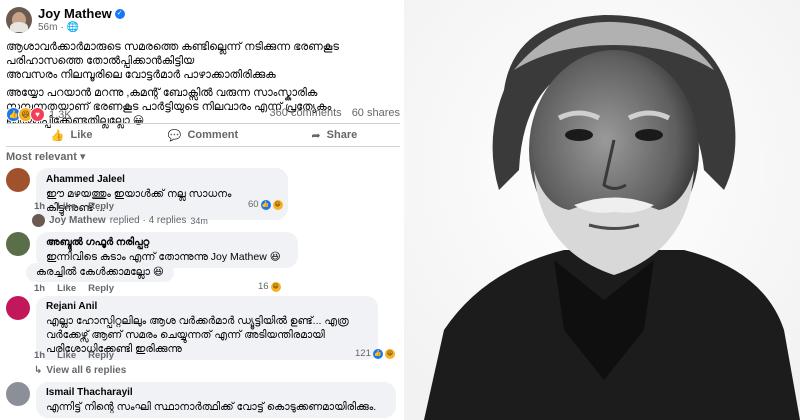 Image resolution: width=800 pixels, height=420 pixels. I want to click on comment-reaction-count: 16 😆, so click(269, 286).